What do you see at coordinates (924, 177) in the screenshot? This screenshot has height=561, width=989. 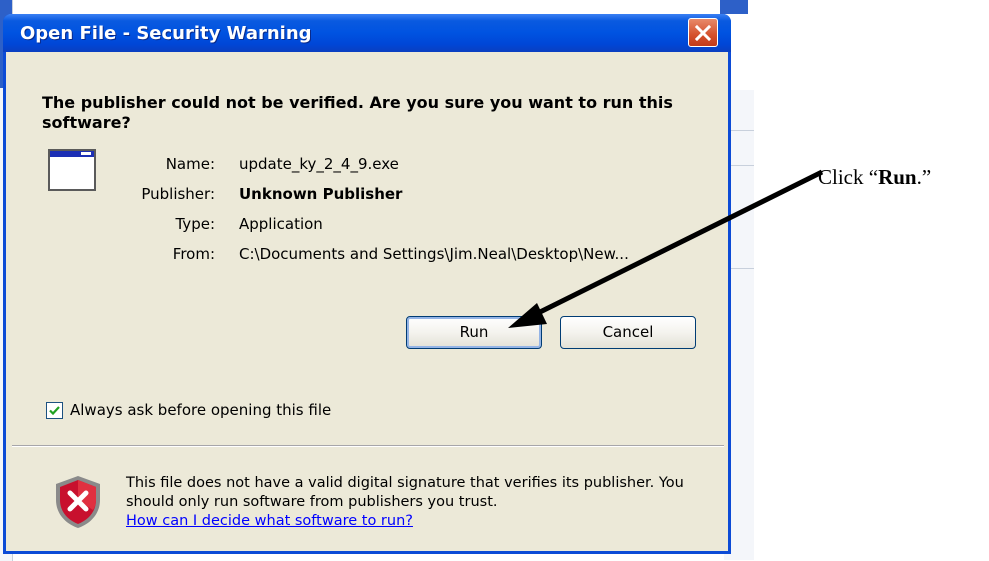 I see `annotation-suffix: .”` at bounding box center [924, 177].